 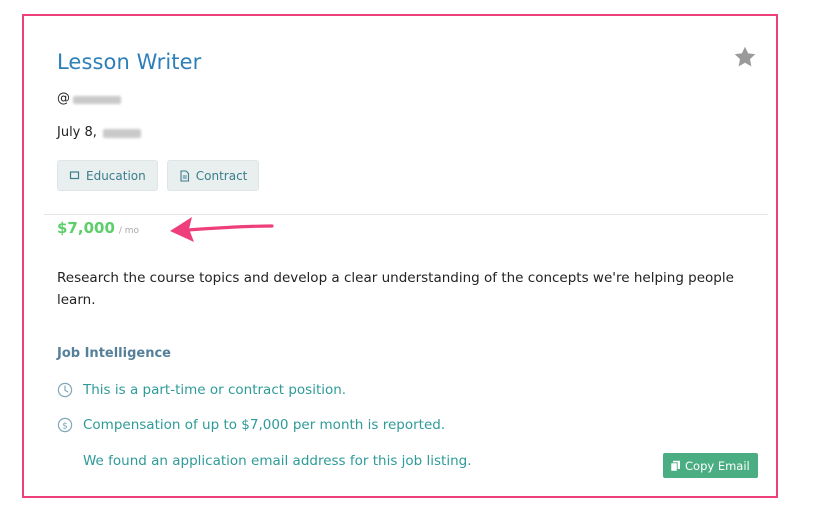 I want to click on tag-education: Education, so click(x=107, y=175).